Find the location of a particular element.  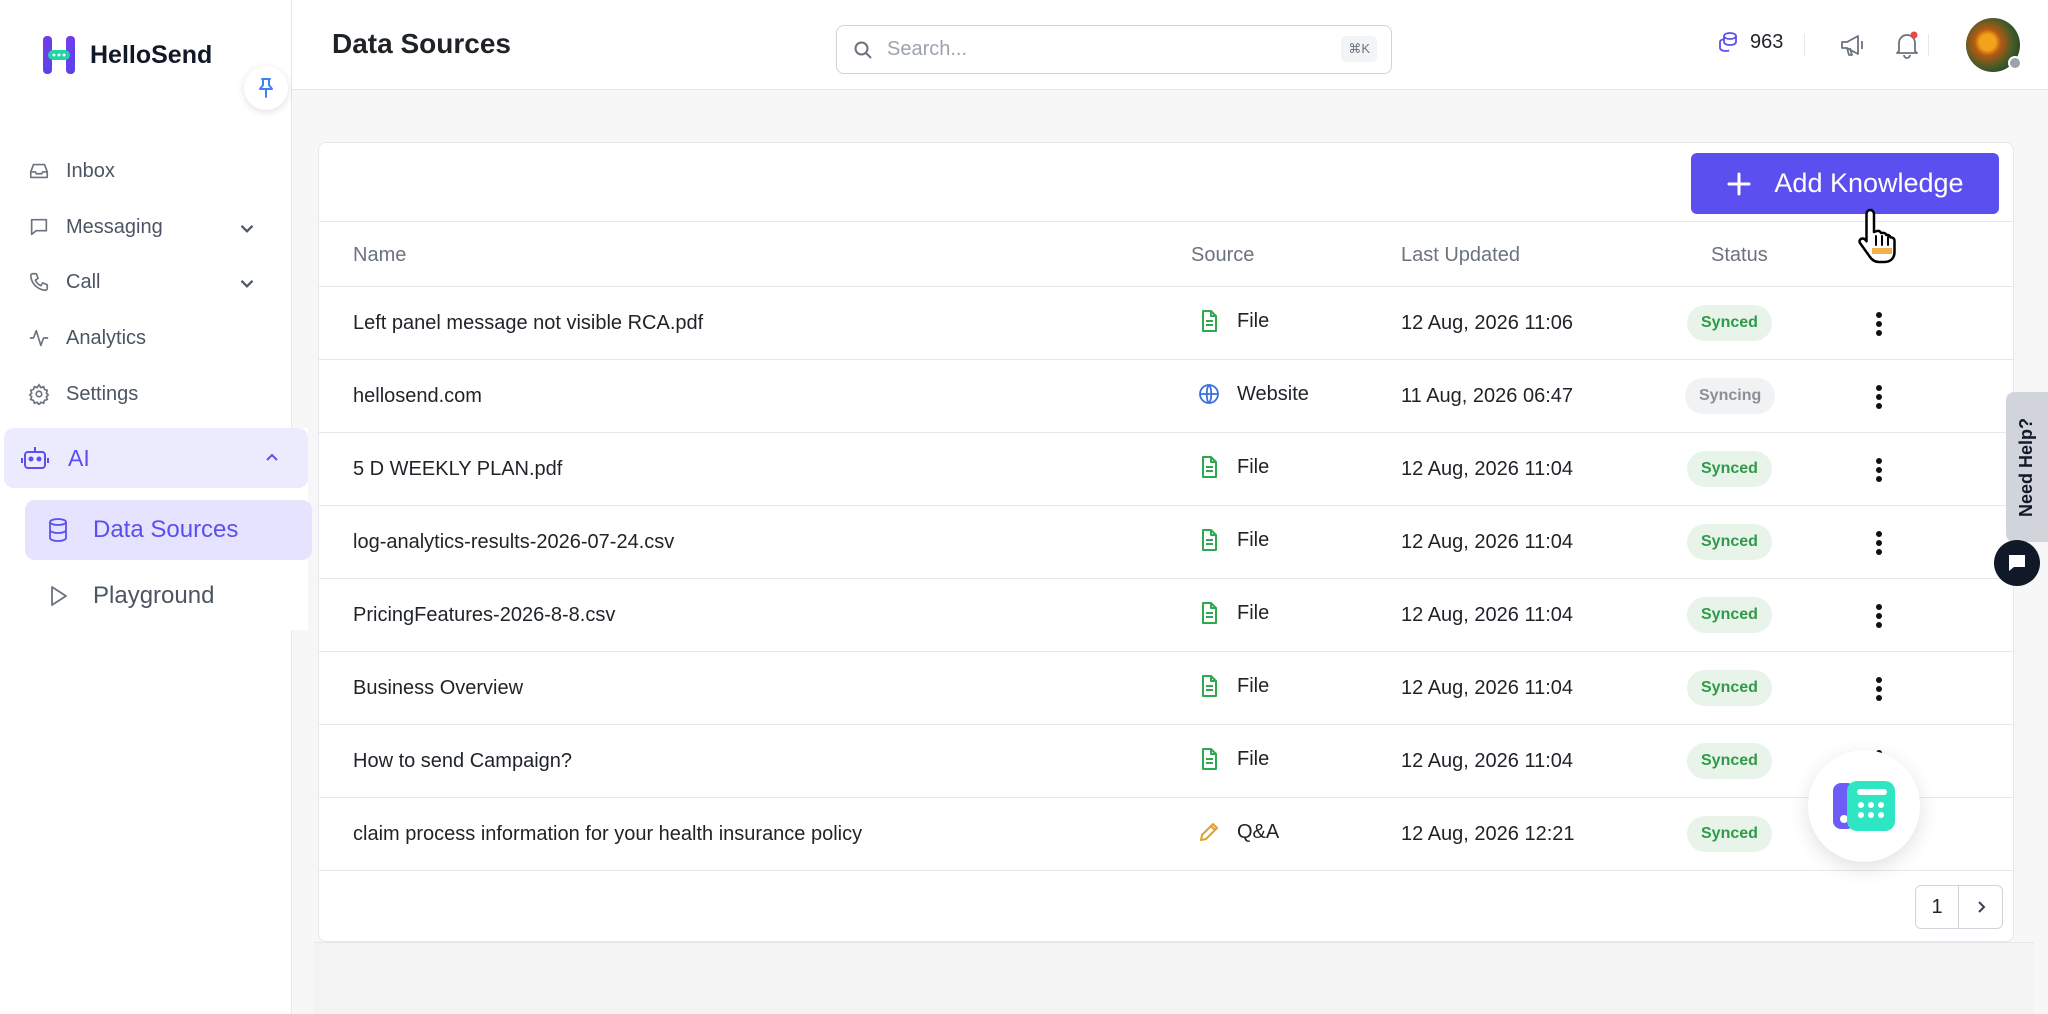

pin-sidebar-button is located at coordinates (266, 88).